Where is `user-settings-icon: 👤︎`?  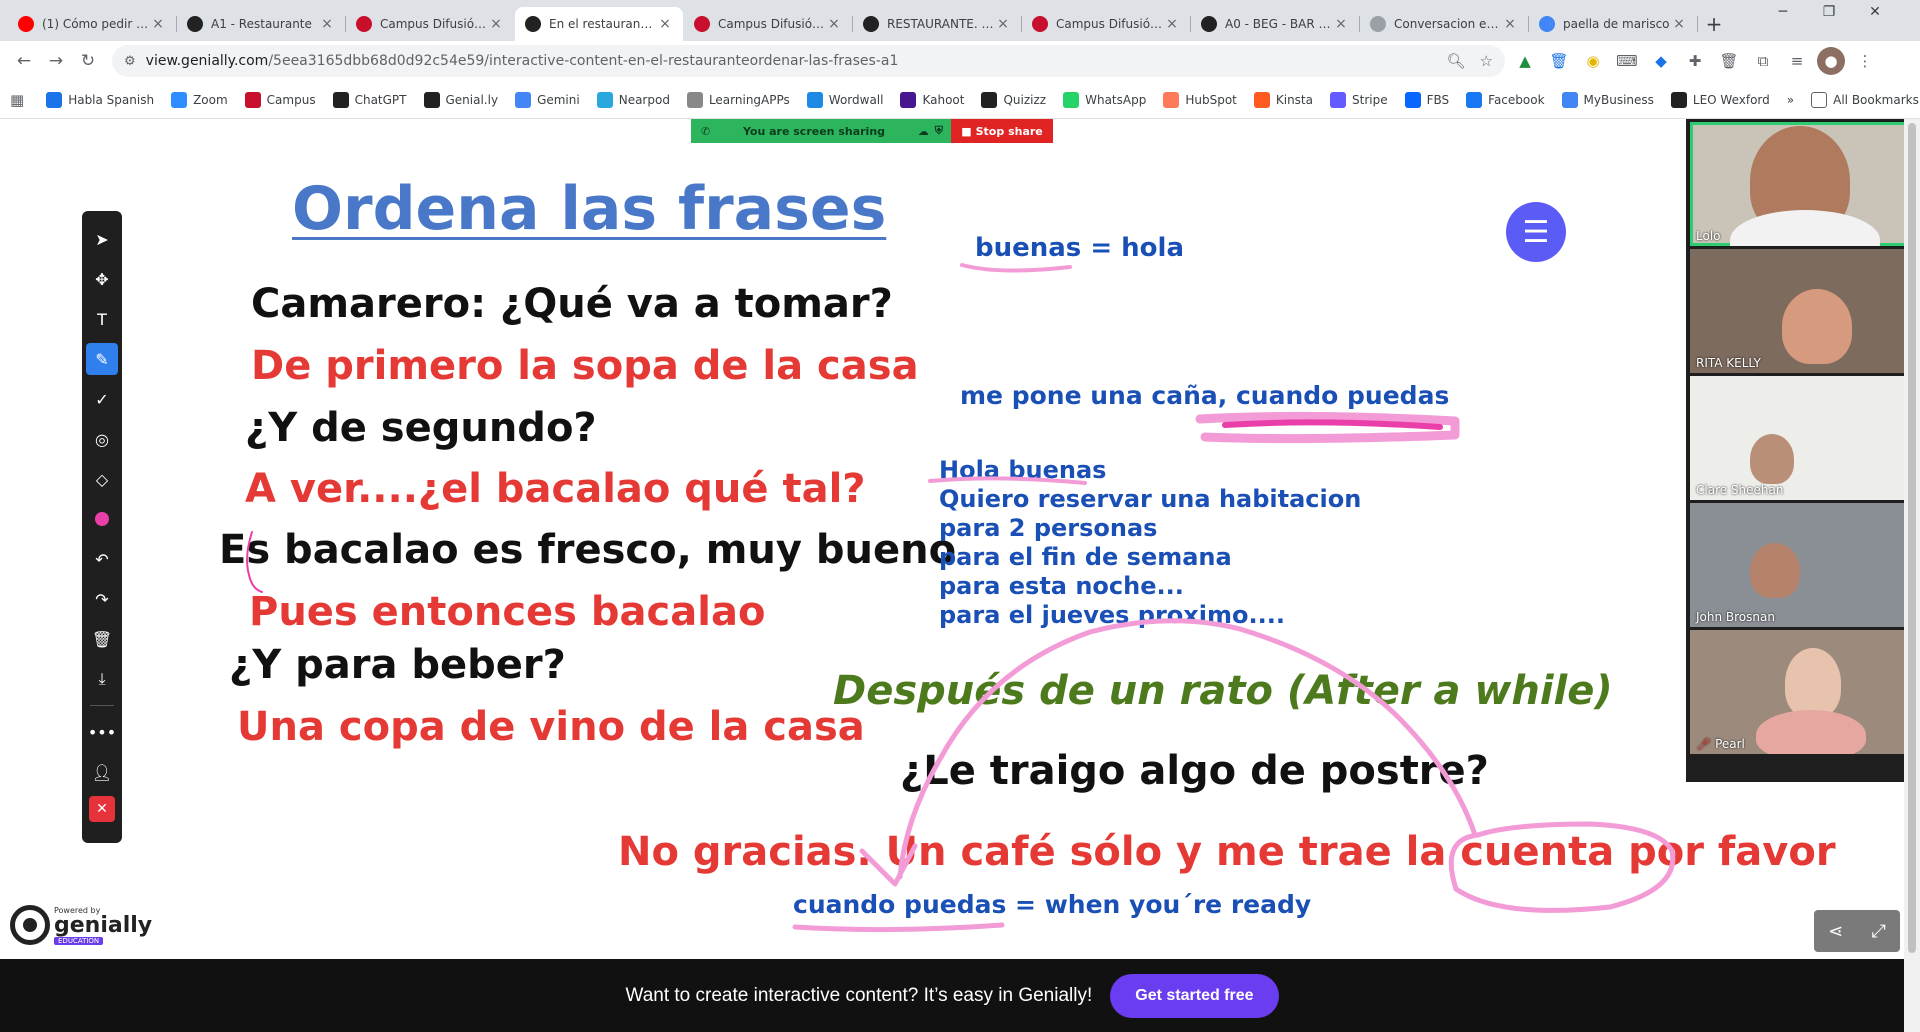 user-settings-icon: 👤︎ is located at coordinates (102, 772).